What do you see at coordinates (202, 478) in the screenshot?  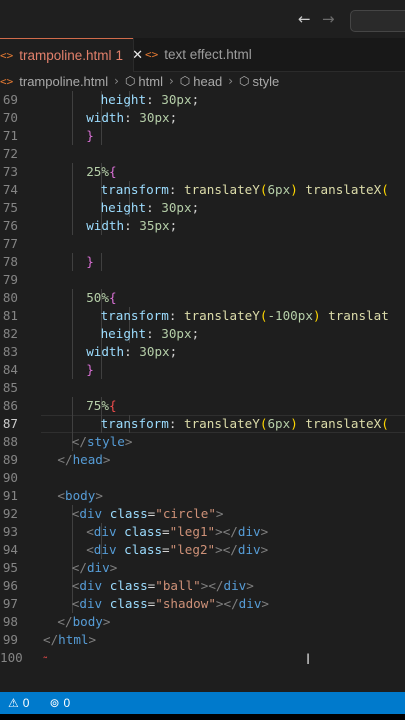 I see `code-line: 90` at bounding box center [202, 478].